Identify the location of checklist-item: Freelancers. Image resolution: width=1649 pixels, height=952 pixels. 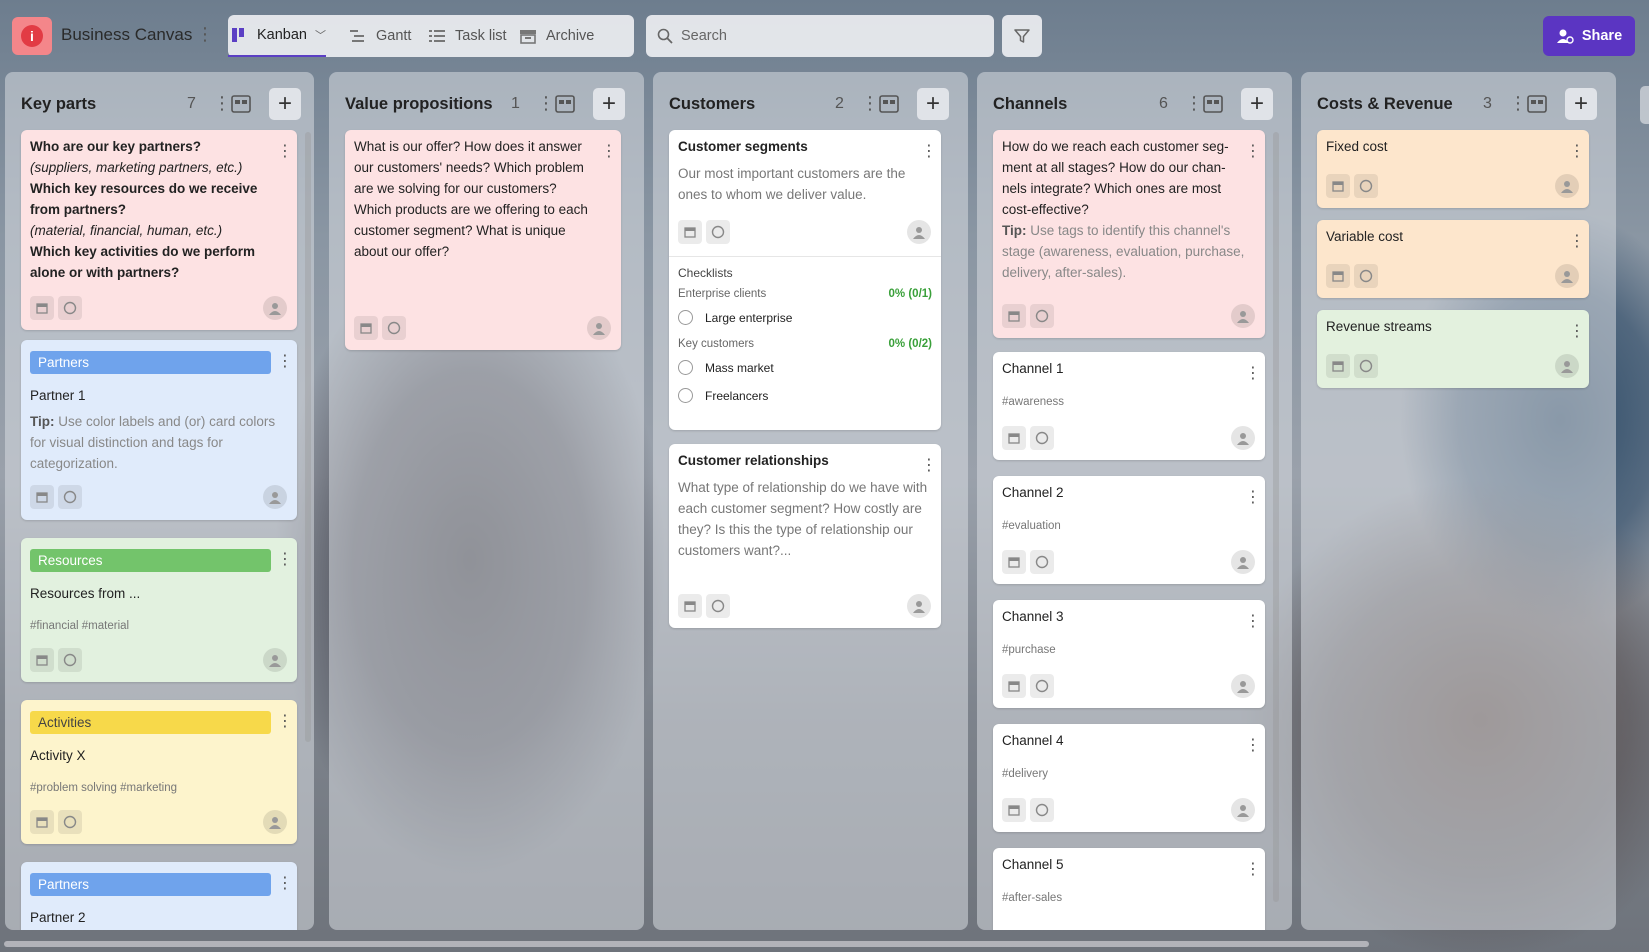
(723, 395).